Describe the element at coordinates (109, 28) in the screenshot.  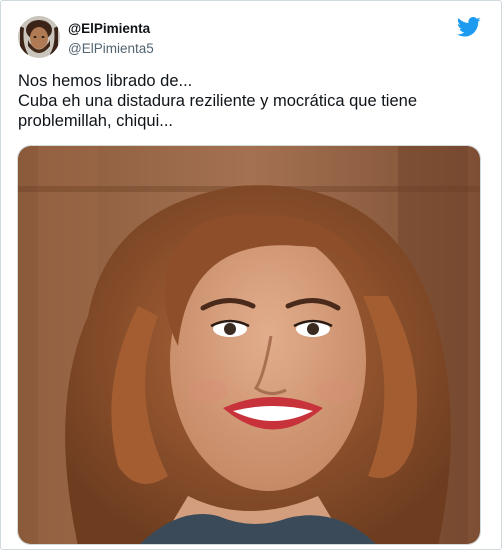
I see `author-display-name: @ElPimienta` at that location.